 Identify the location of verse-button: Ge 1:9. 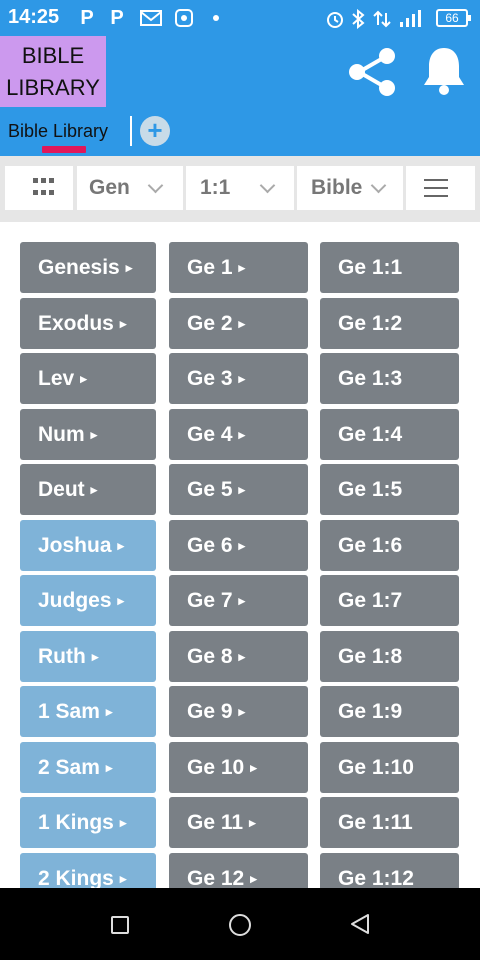
(389, 711).